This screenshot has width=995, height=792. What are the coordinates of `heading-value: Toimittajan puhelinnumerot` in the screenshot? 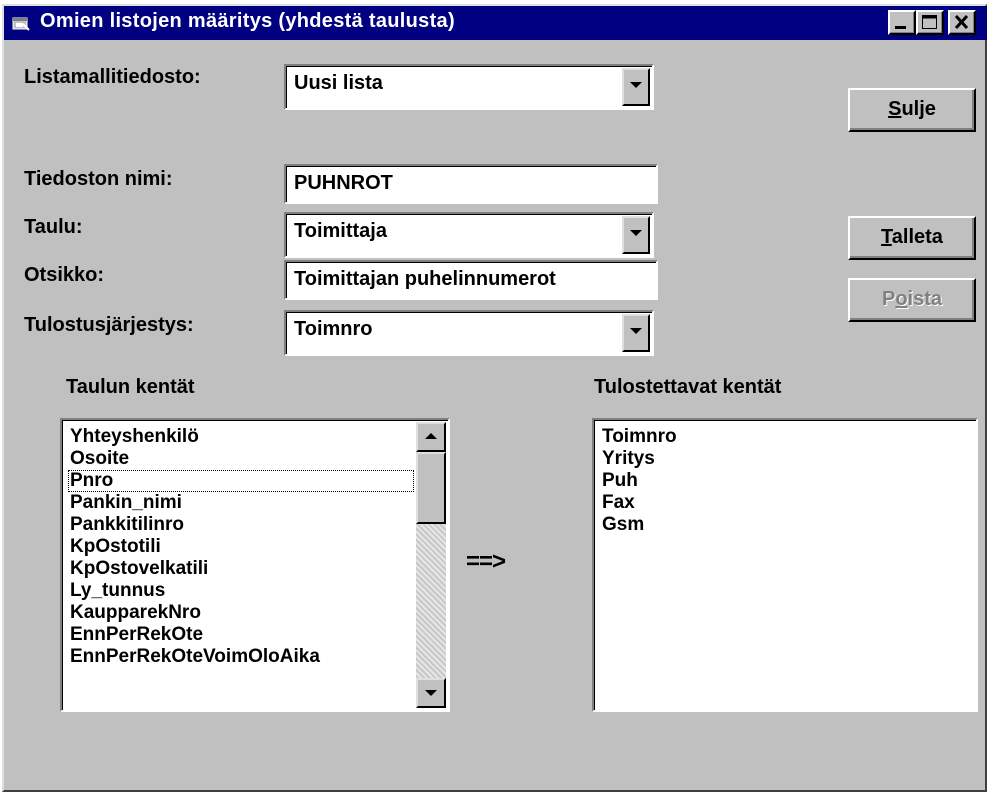 It's located at (425, 279).